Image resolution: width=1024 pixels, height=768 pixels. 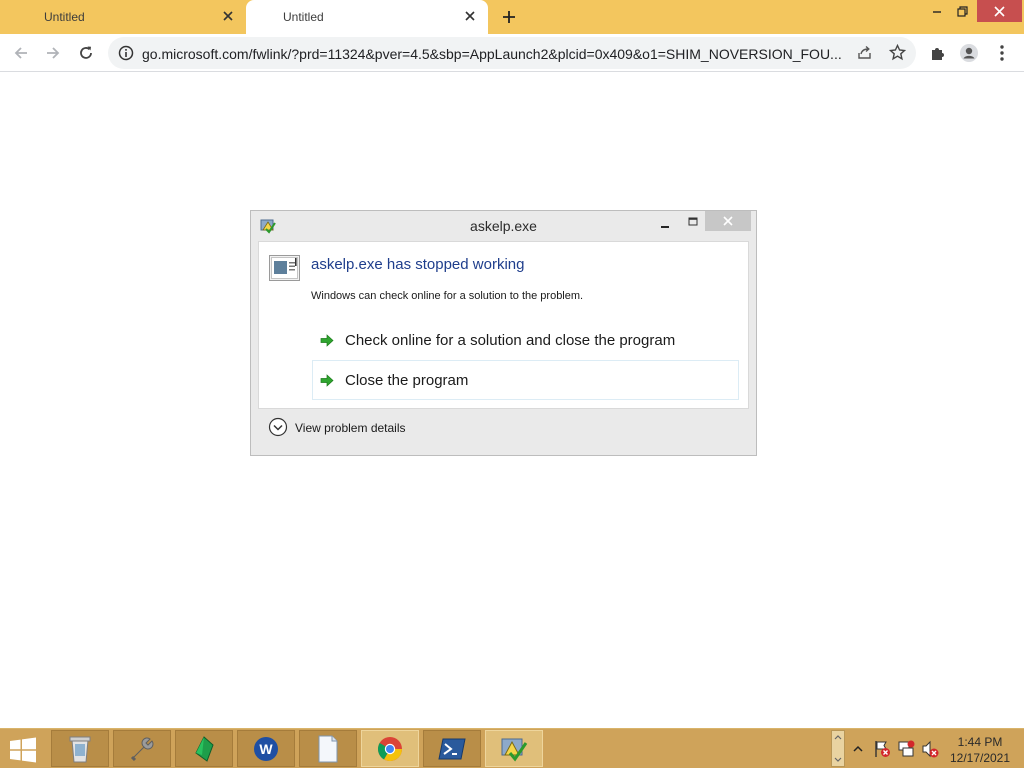 What do you see at coordinates (980, 758) in the screenshot?
I see `clock-date: 12/17/2021` at bounding box center [980, 758].